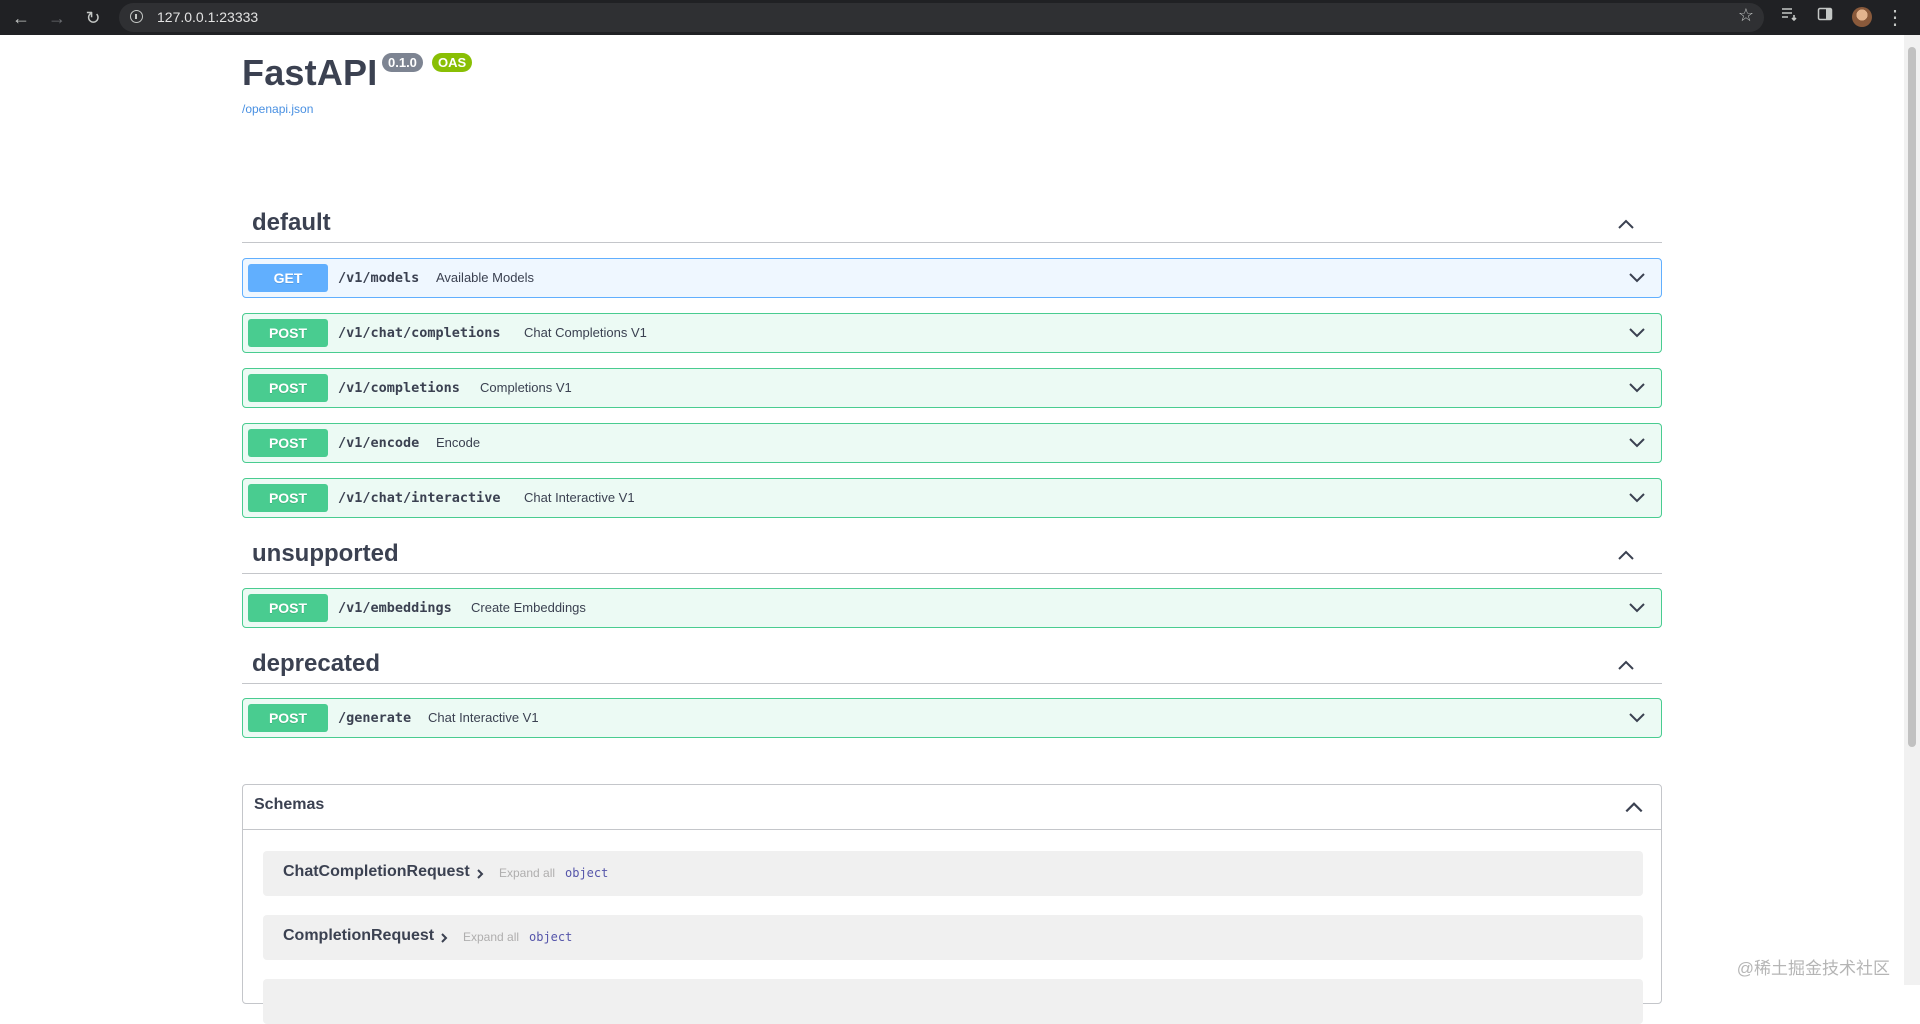  What do you see at coordinates (291, 222) in the screenshot?
I see `tag-name: default` at bounding box center [291, 222].